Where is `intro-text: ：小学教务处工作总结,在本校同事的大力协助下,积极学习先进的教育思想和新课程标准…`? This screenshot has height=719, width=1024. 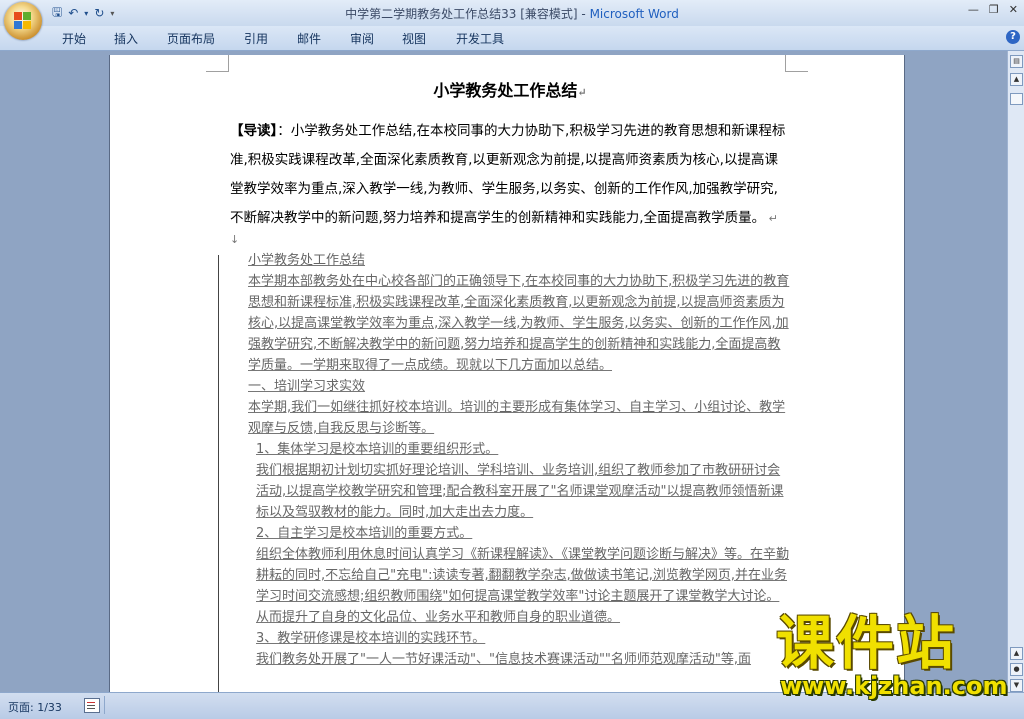 intro-text: ：小学教务处工作总结,在本校同事的大力协助下,积极学习先进的教育思想和新课程标准… is located at coordinates (508, 174).